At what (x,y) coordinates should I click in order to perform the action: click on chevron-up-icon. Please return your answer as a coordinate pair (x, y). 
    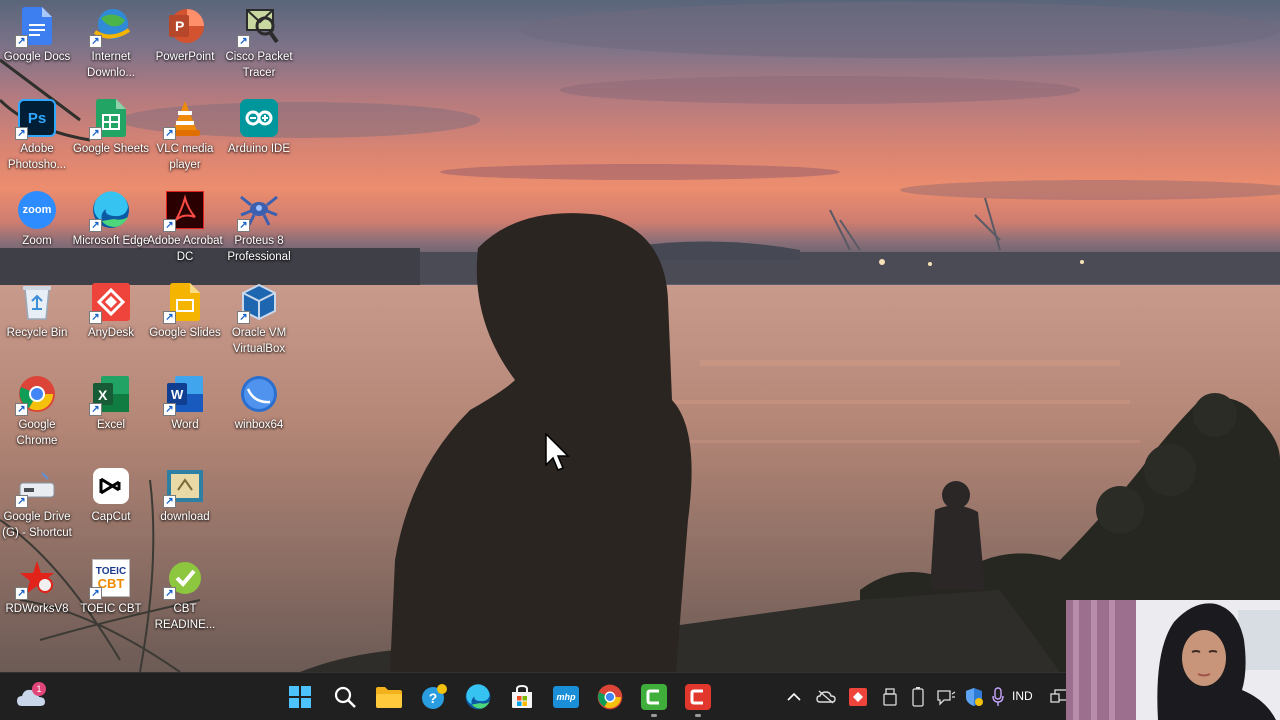
    Looking at the image, I should click on (794, 696).